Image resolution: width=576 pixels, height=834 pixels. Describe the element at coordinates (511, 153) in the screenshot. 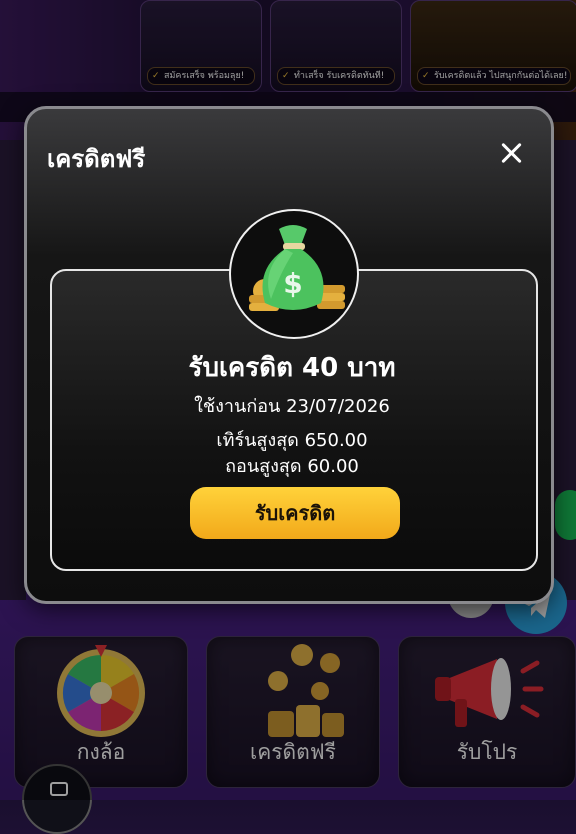

I see `close-icon` at that location.